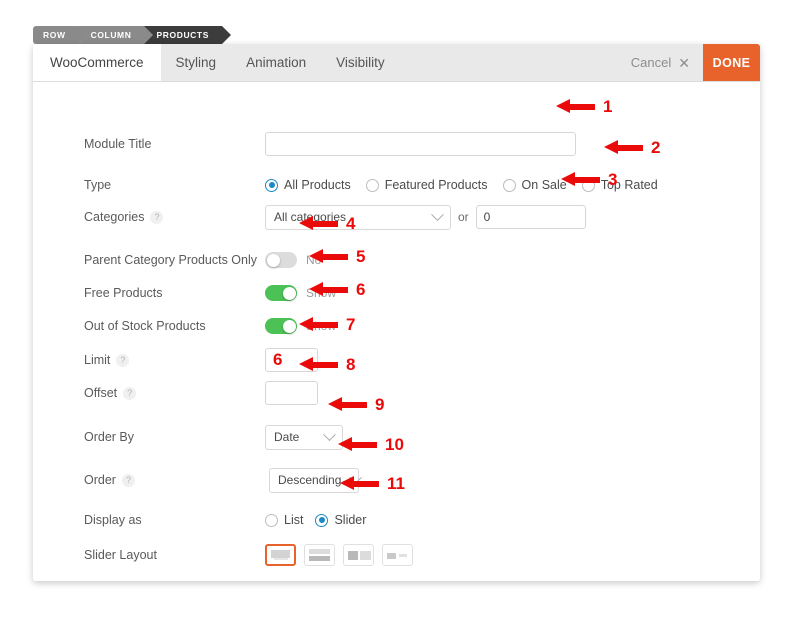  Describe the element at coordinates (380, 404) in the screenshot. I see `annotation-number: 9` at that location.